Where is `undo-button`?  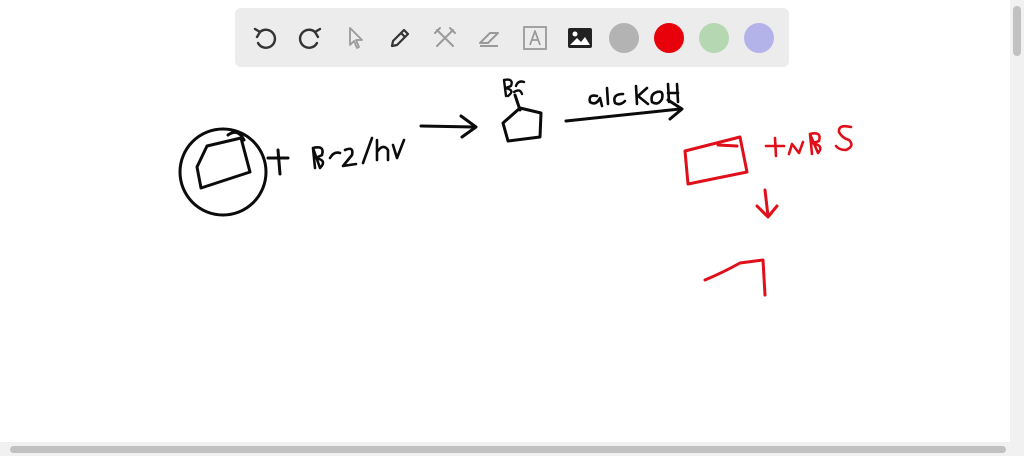 undo-button is located at coordinates (265, 38).